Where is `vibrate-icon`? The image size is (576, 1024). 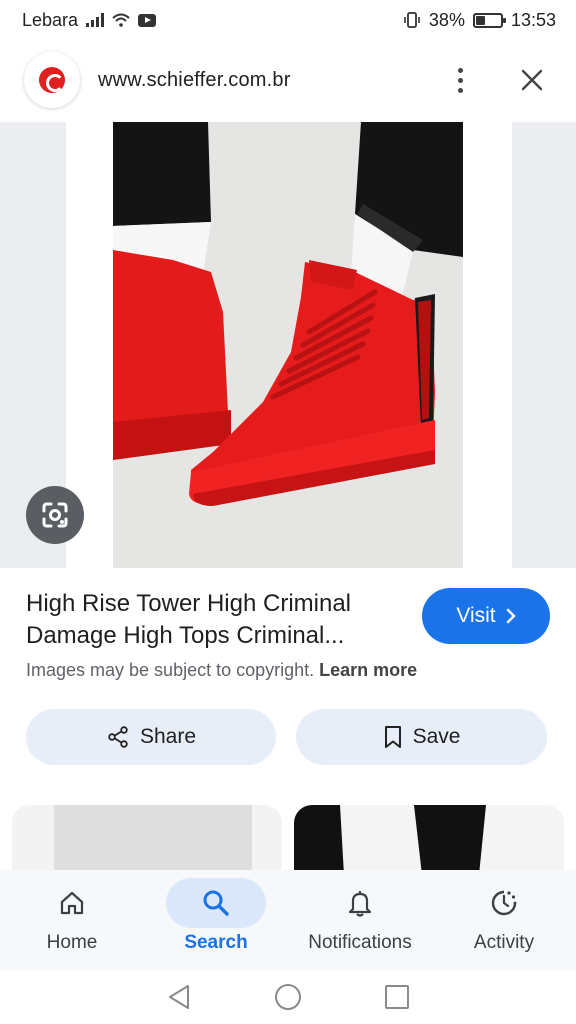 vibrate-icon is located at coordinates (412, 20).